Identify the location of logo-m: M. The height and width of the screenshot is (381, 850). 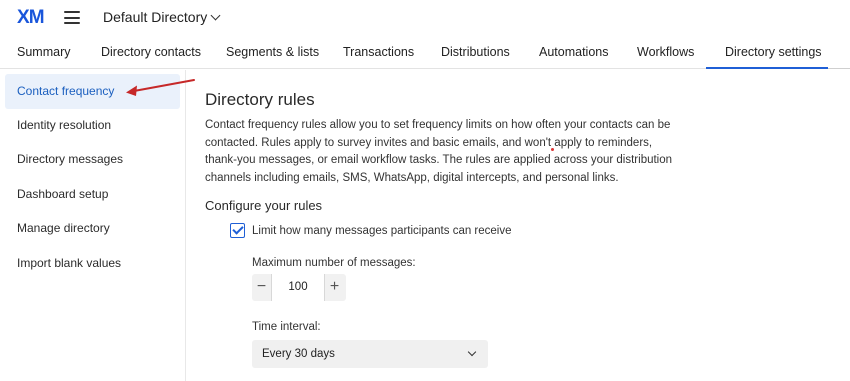
(36, 17).